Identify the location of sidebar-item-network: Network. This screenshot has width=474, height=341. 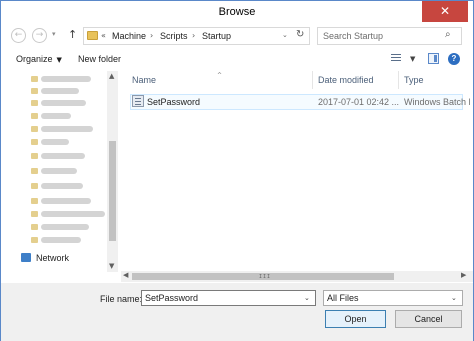
(52, 258).